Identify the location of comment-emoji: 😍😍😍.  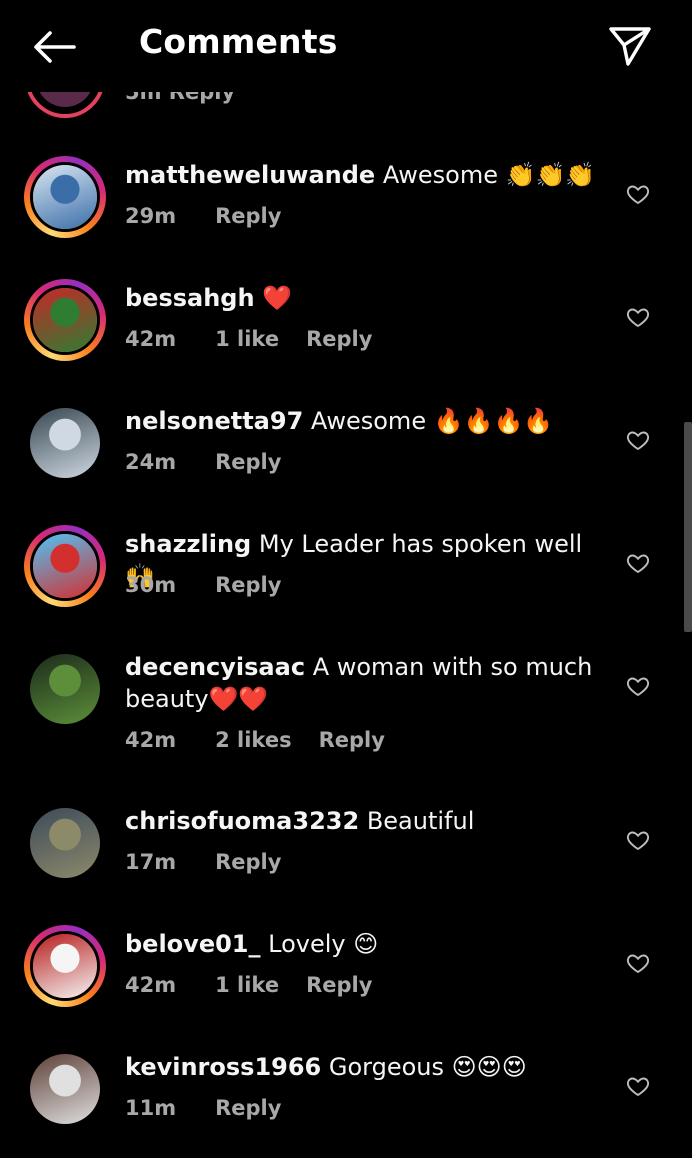
(489, 1067).